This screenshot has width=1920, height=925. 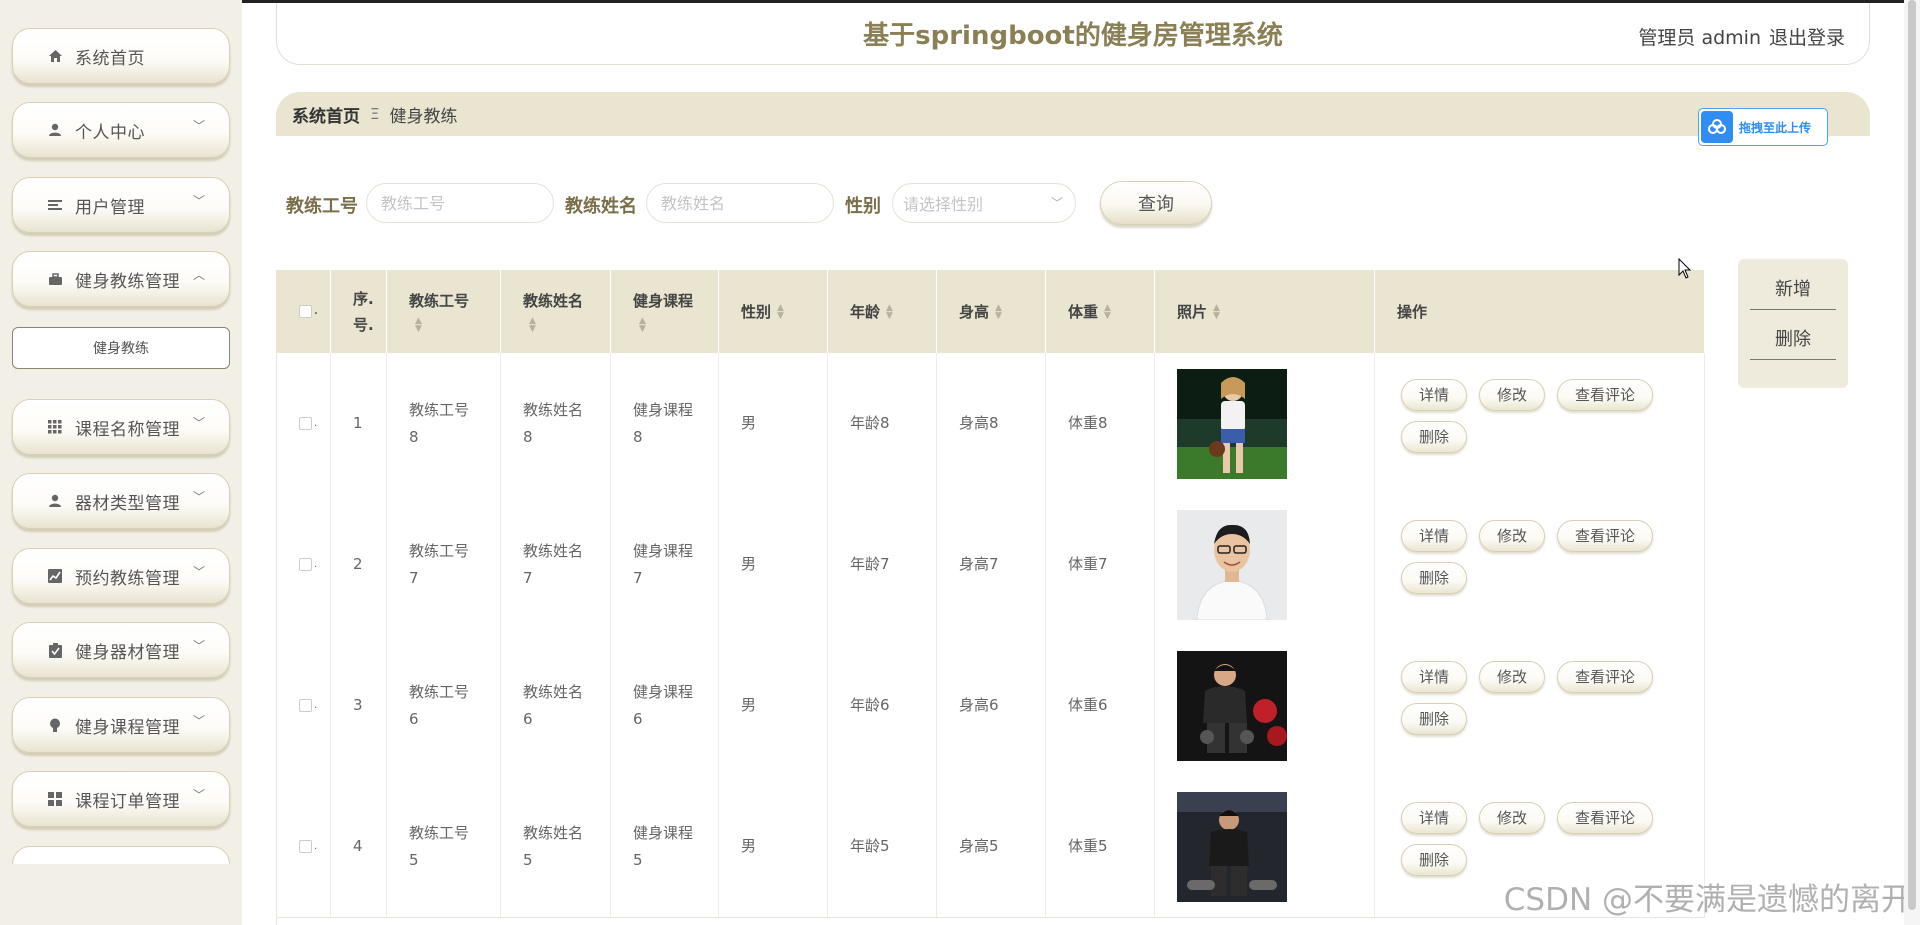 I want to click on cell-course: 健身课程5, so click(x=665, y=846).